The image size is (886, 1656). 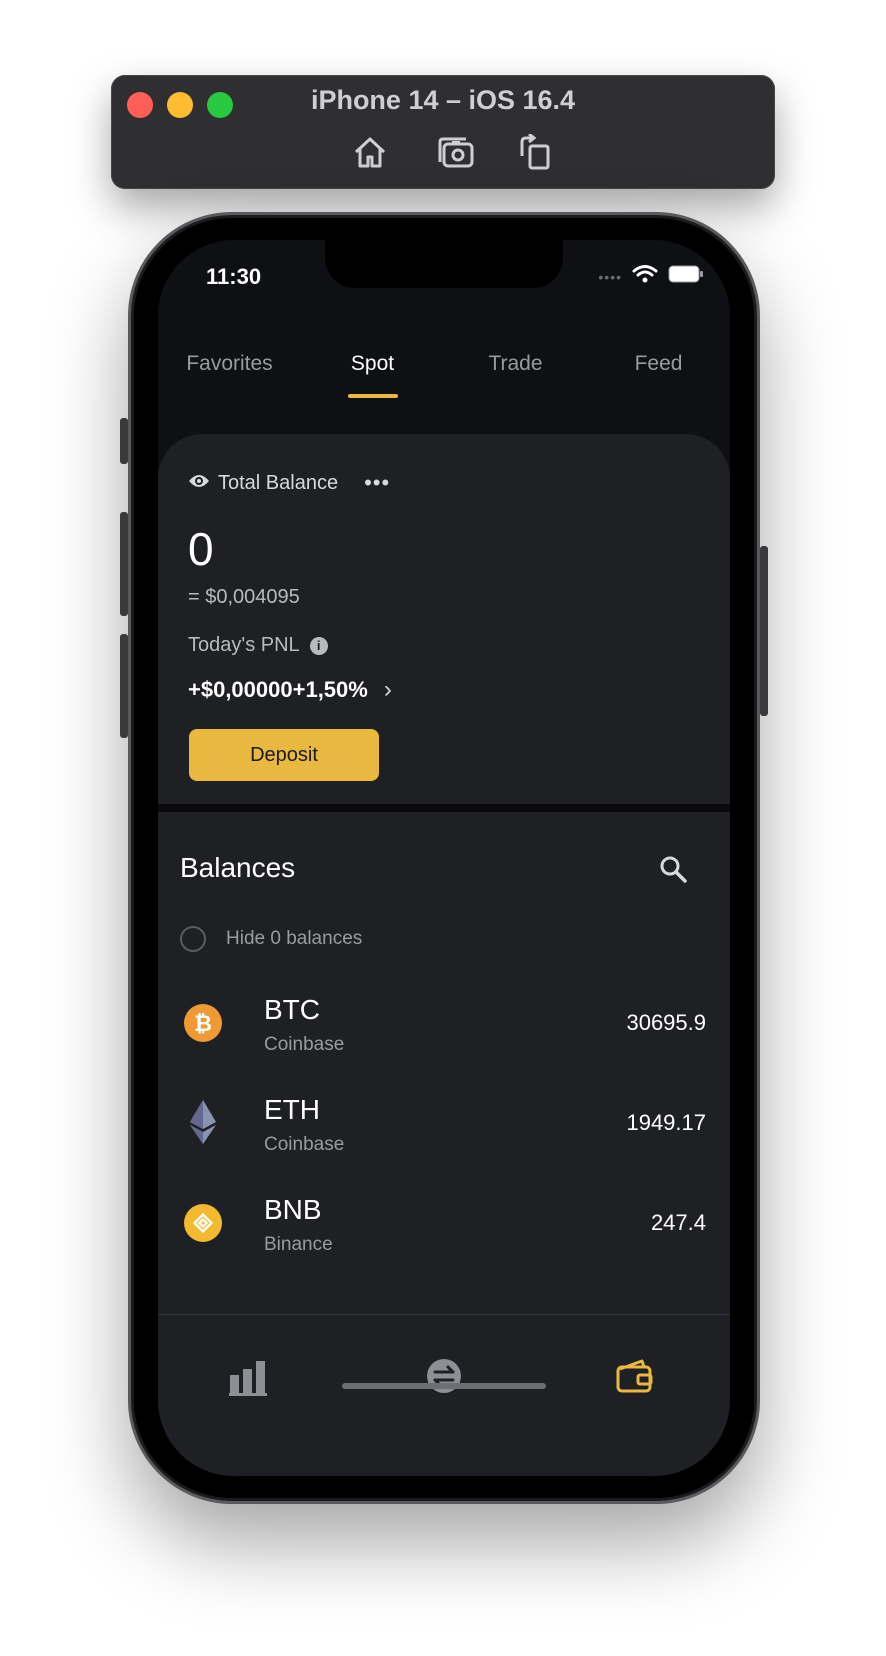 What do you see at coordinates (230, 375) in the screenshot?
I see `tab-favorites: Favorites` at bounding box center [230, 375].